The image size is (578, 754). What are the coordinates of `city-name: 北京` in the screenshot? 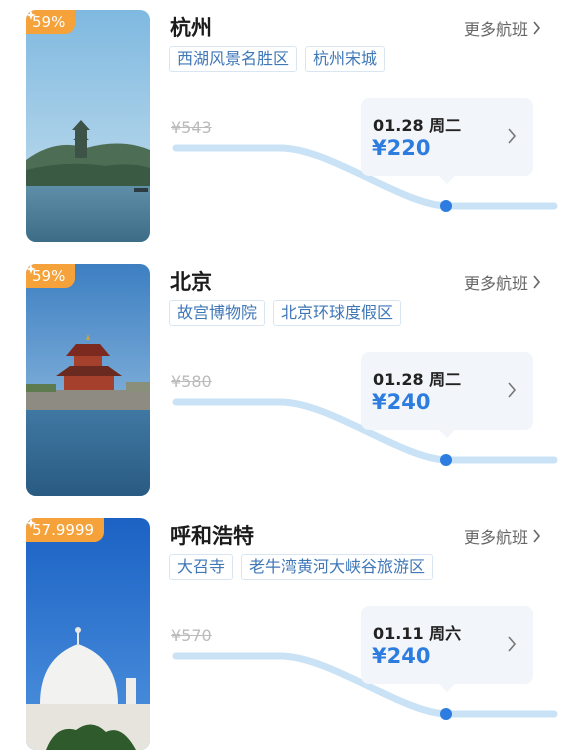 It's located at (191, 282).